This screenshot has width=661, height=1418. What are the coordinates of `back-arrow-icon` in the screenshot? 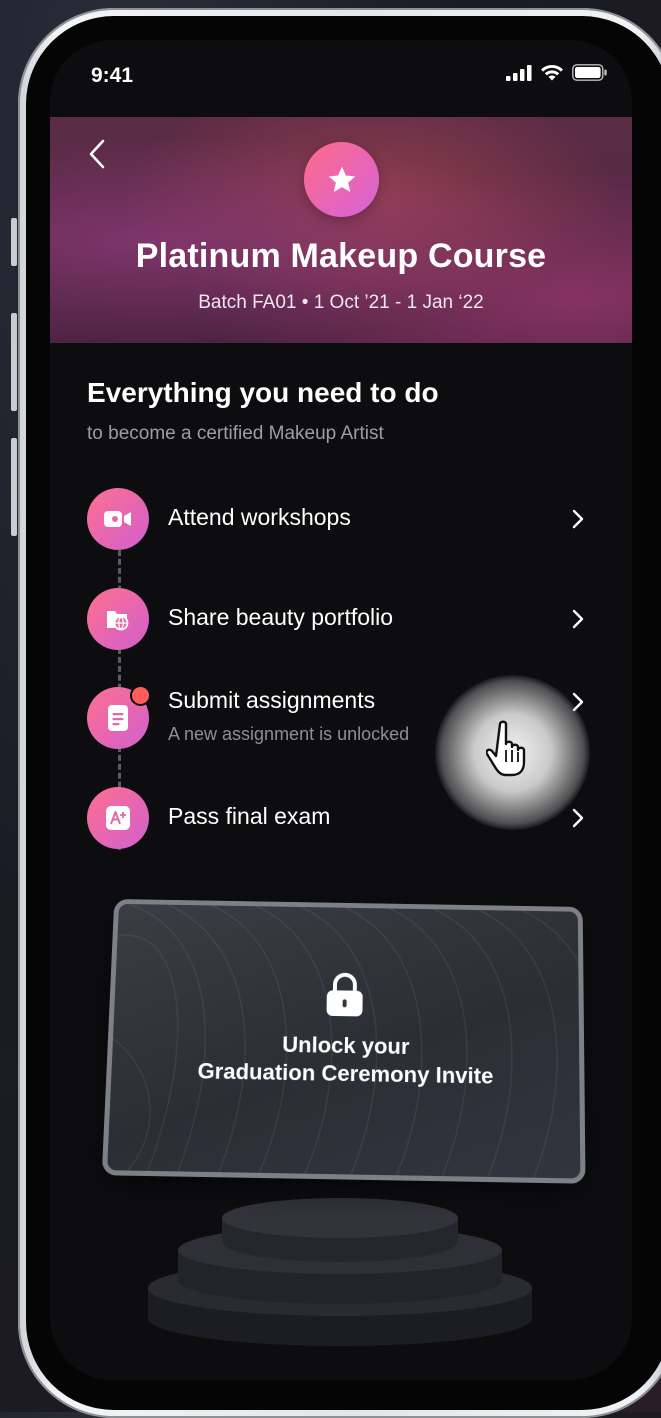 It's located at (97, 154).